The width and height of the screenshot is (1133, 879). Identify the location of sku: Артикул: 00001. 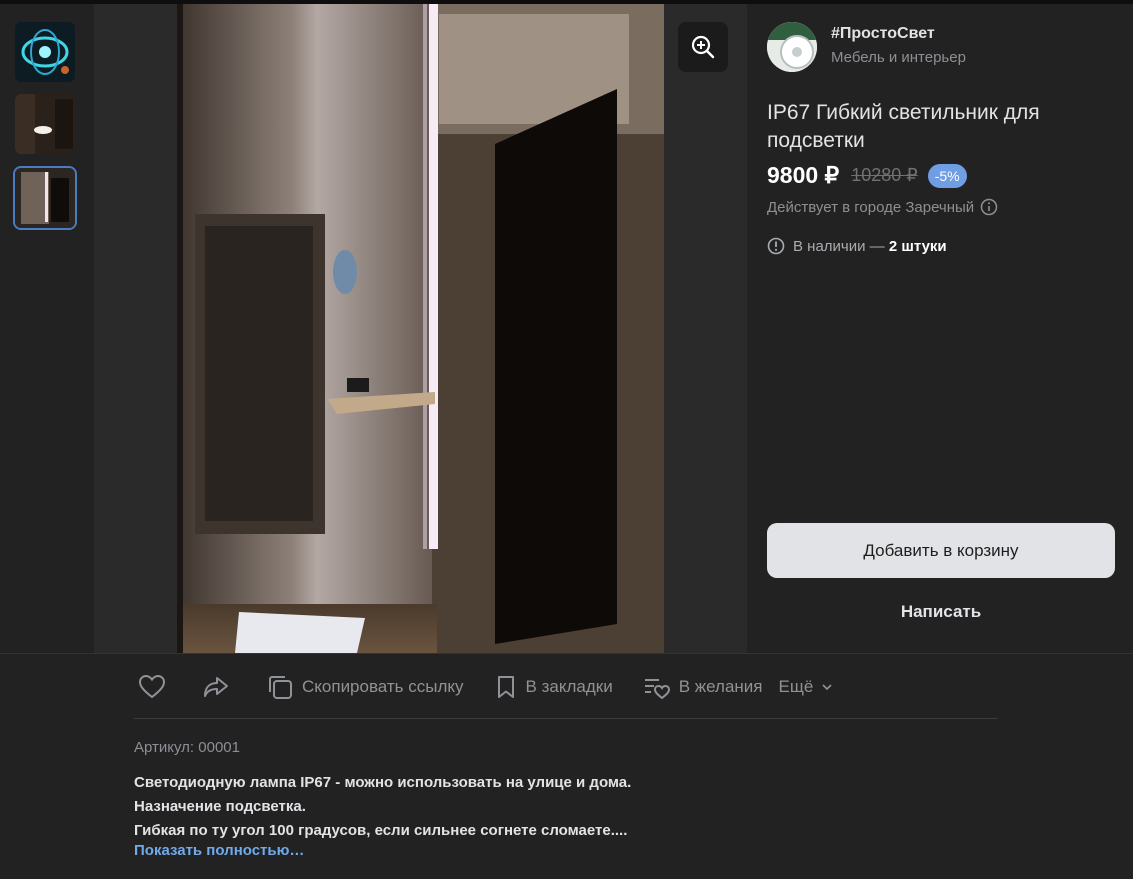
(187, 747).